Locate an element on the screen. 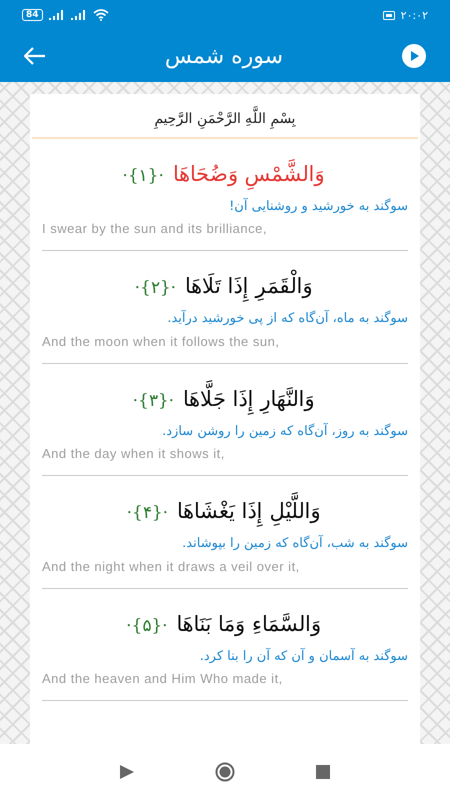  persian-translation: سوگند به ماه، آن‌گاه که از پی خورشید درآید. is located at coordinates (287, 318).